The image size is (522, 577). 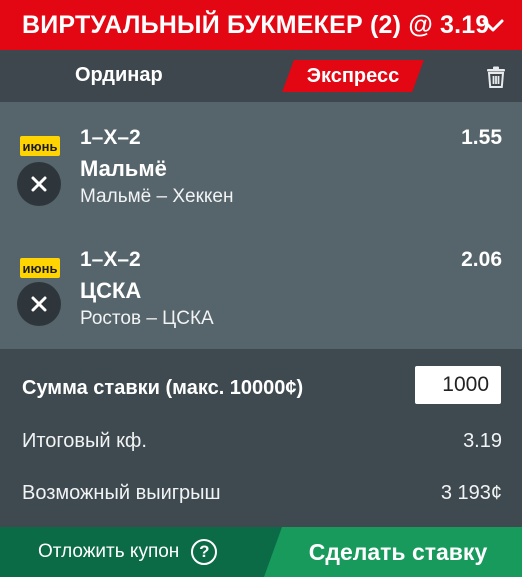 I want to click on trash-icon, so click(x=496, y=77).